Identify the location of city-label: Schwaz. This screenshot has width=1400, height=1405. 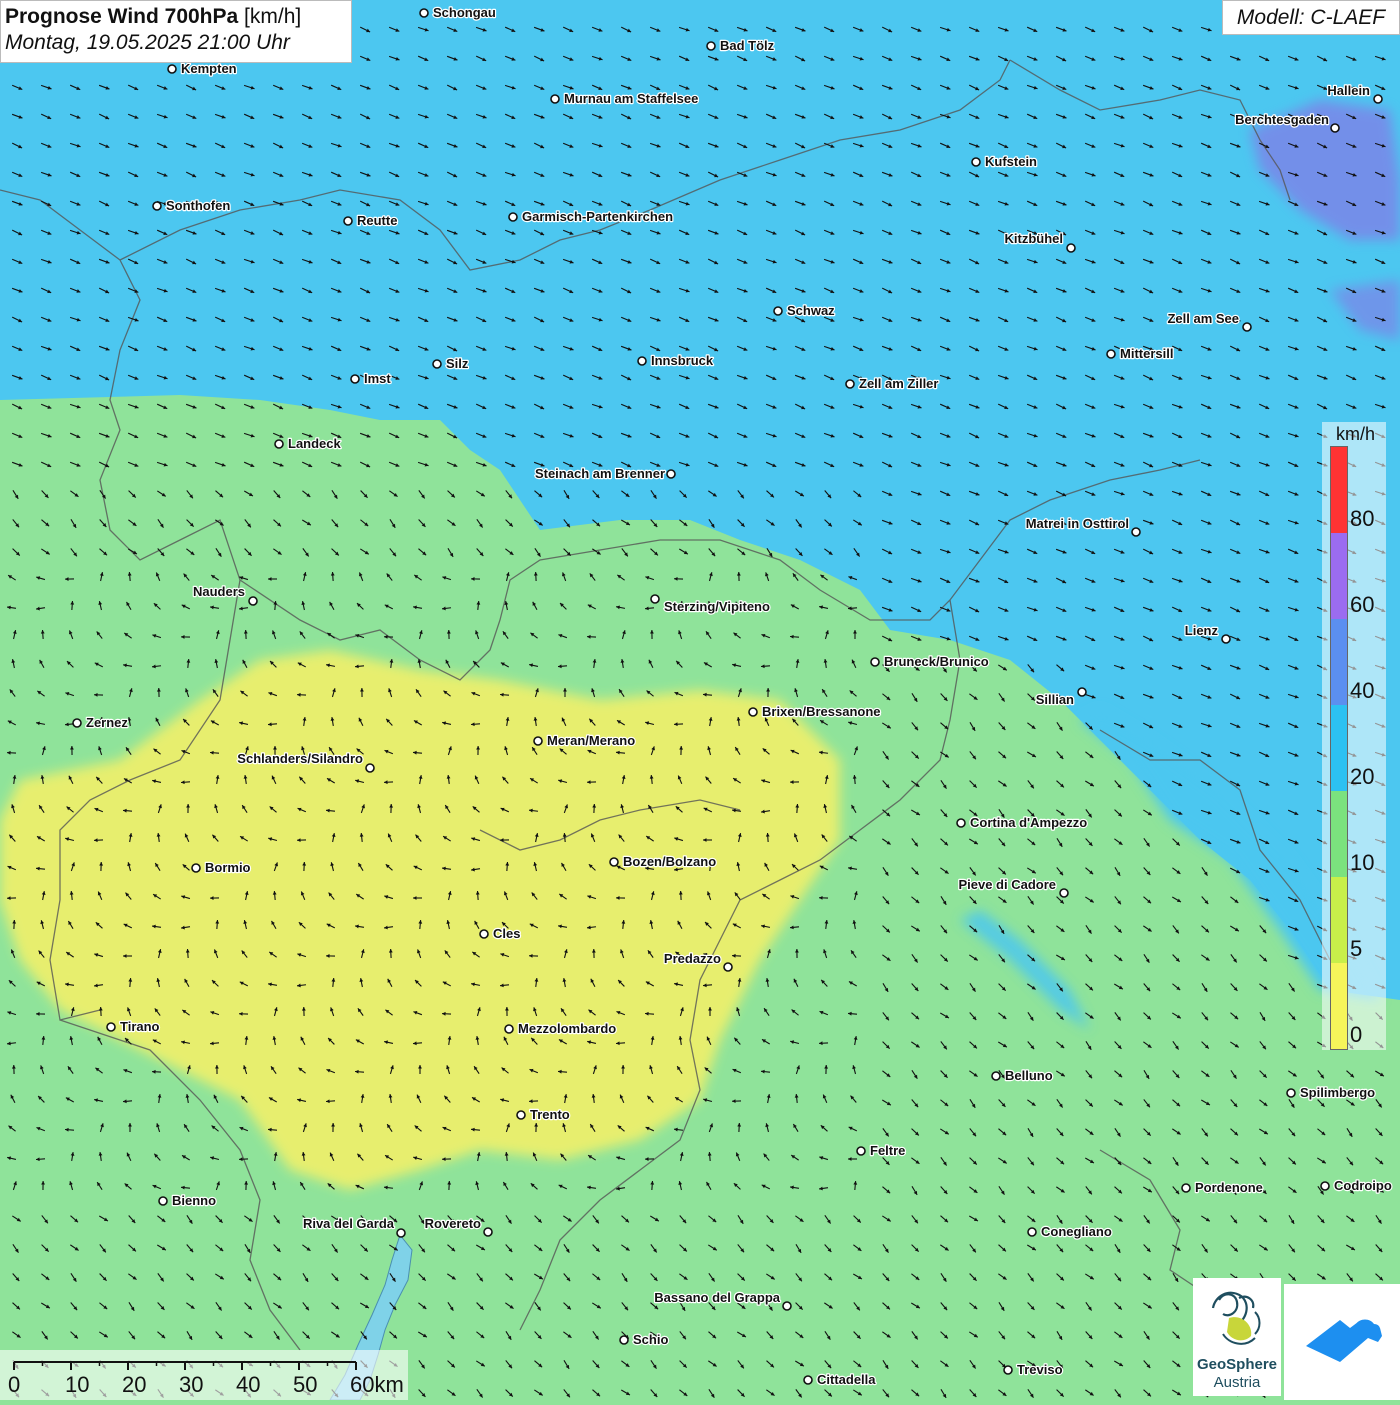
(811, 310).